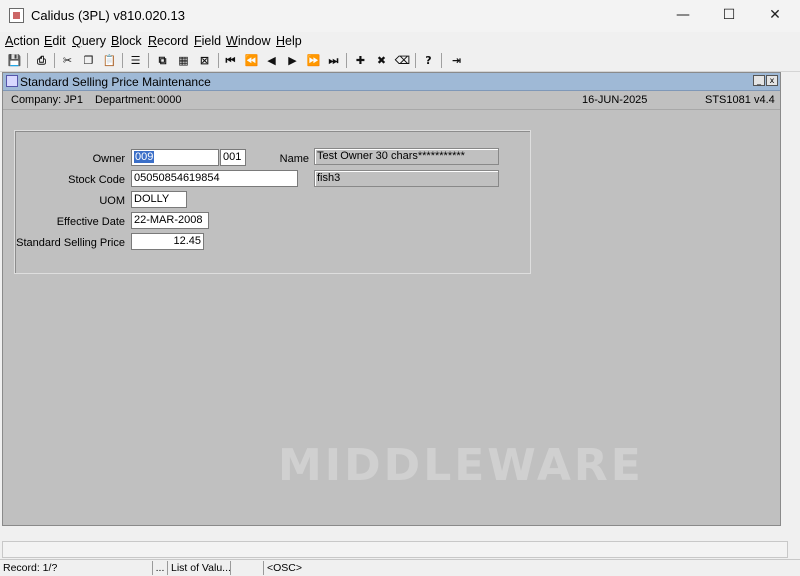 Image resolution: width=800 pixels, height=576 pixels. What do you see at coordinates (683, 16) in the screenshot?
I see `minimize-button: —` at bounding box center [683, 16].